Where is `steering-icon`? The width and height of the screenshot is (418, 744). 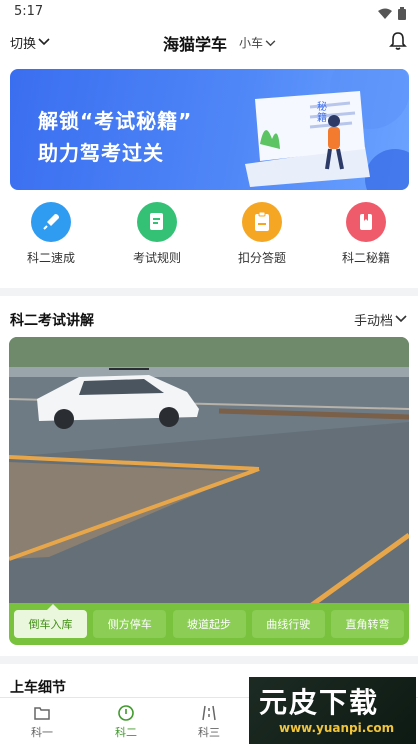
steering-icon is located at coordinates (126, 714).